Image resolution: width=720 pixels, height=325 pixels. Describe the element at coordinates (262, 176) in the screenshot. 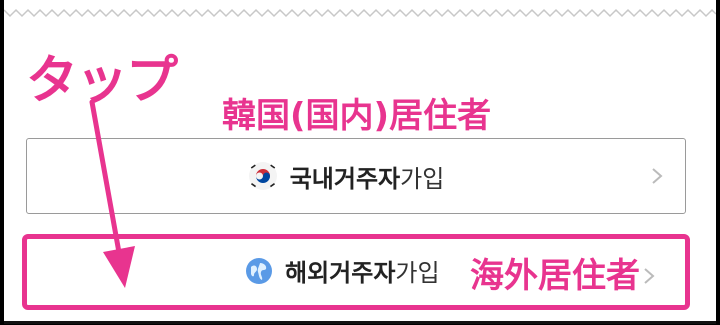

I see `korea-flag-icon` at that location.